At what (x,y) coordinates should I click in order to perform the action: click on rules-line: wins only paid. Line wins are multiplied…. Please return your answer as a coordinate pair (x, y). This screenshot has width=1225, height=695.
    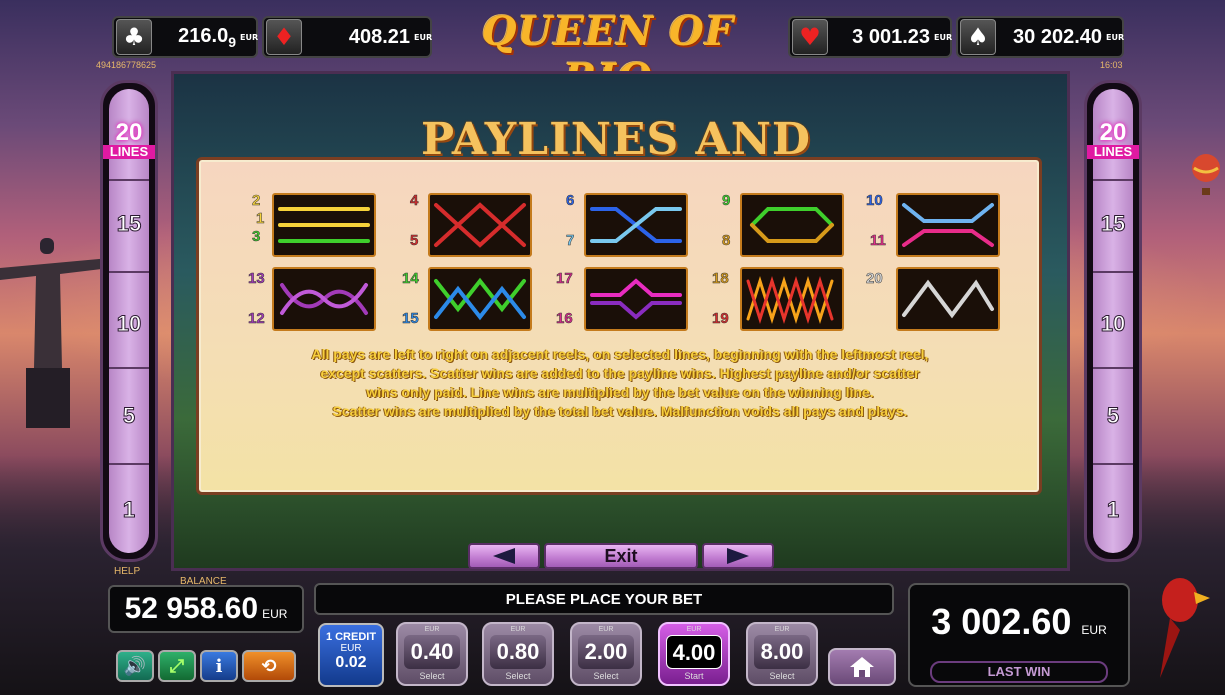
    Looking at the image, I should click on (620, 392).